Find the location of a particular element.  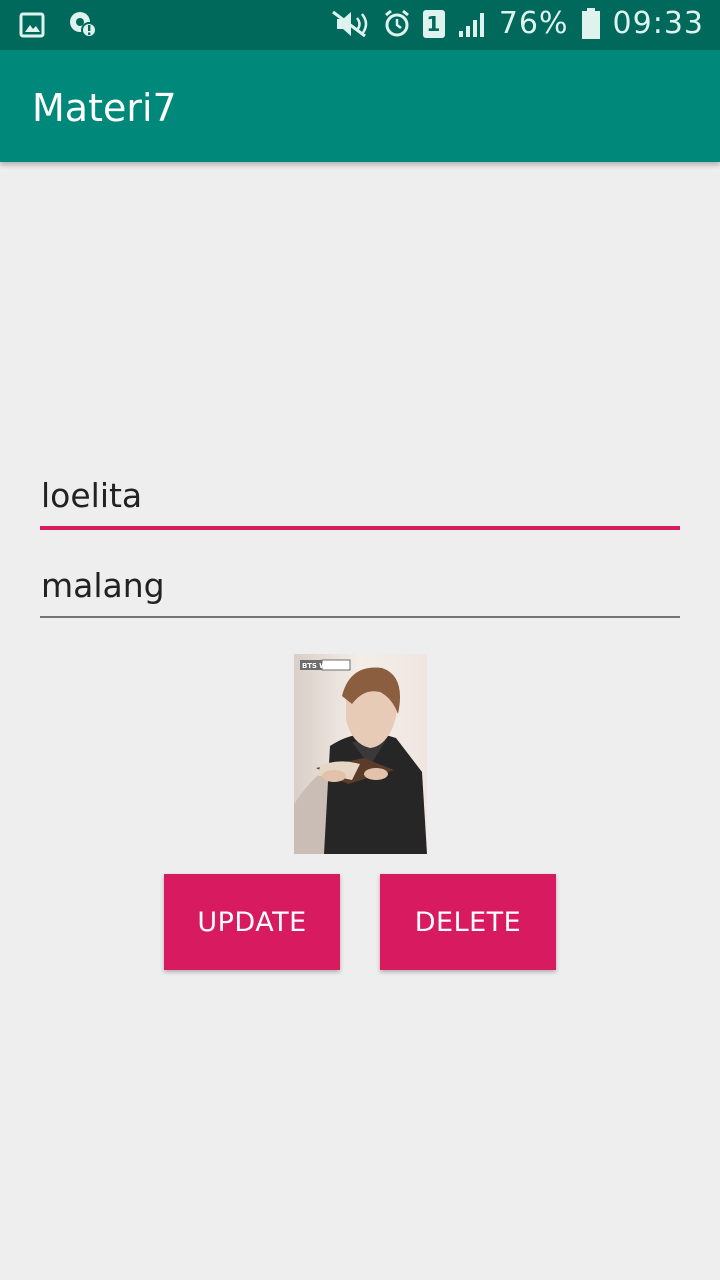

status-right-icons: 1 76% 09:33 is located at coordinates (517, 23).